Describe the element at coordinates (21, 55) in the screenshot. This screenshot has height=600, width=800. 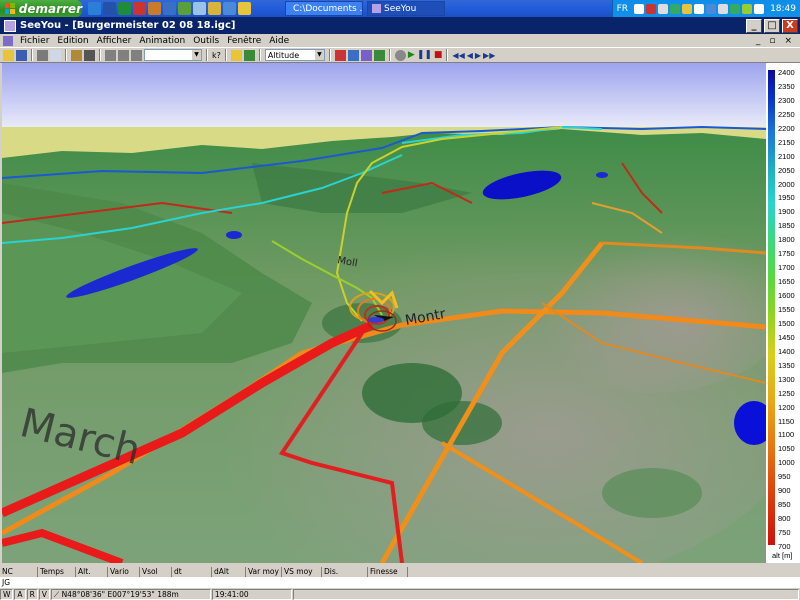
I see `save-icon` at that location.